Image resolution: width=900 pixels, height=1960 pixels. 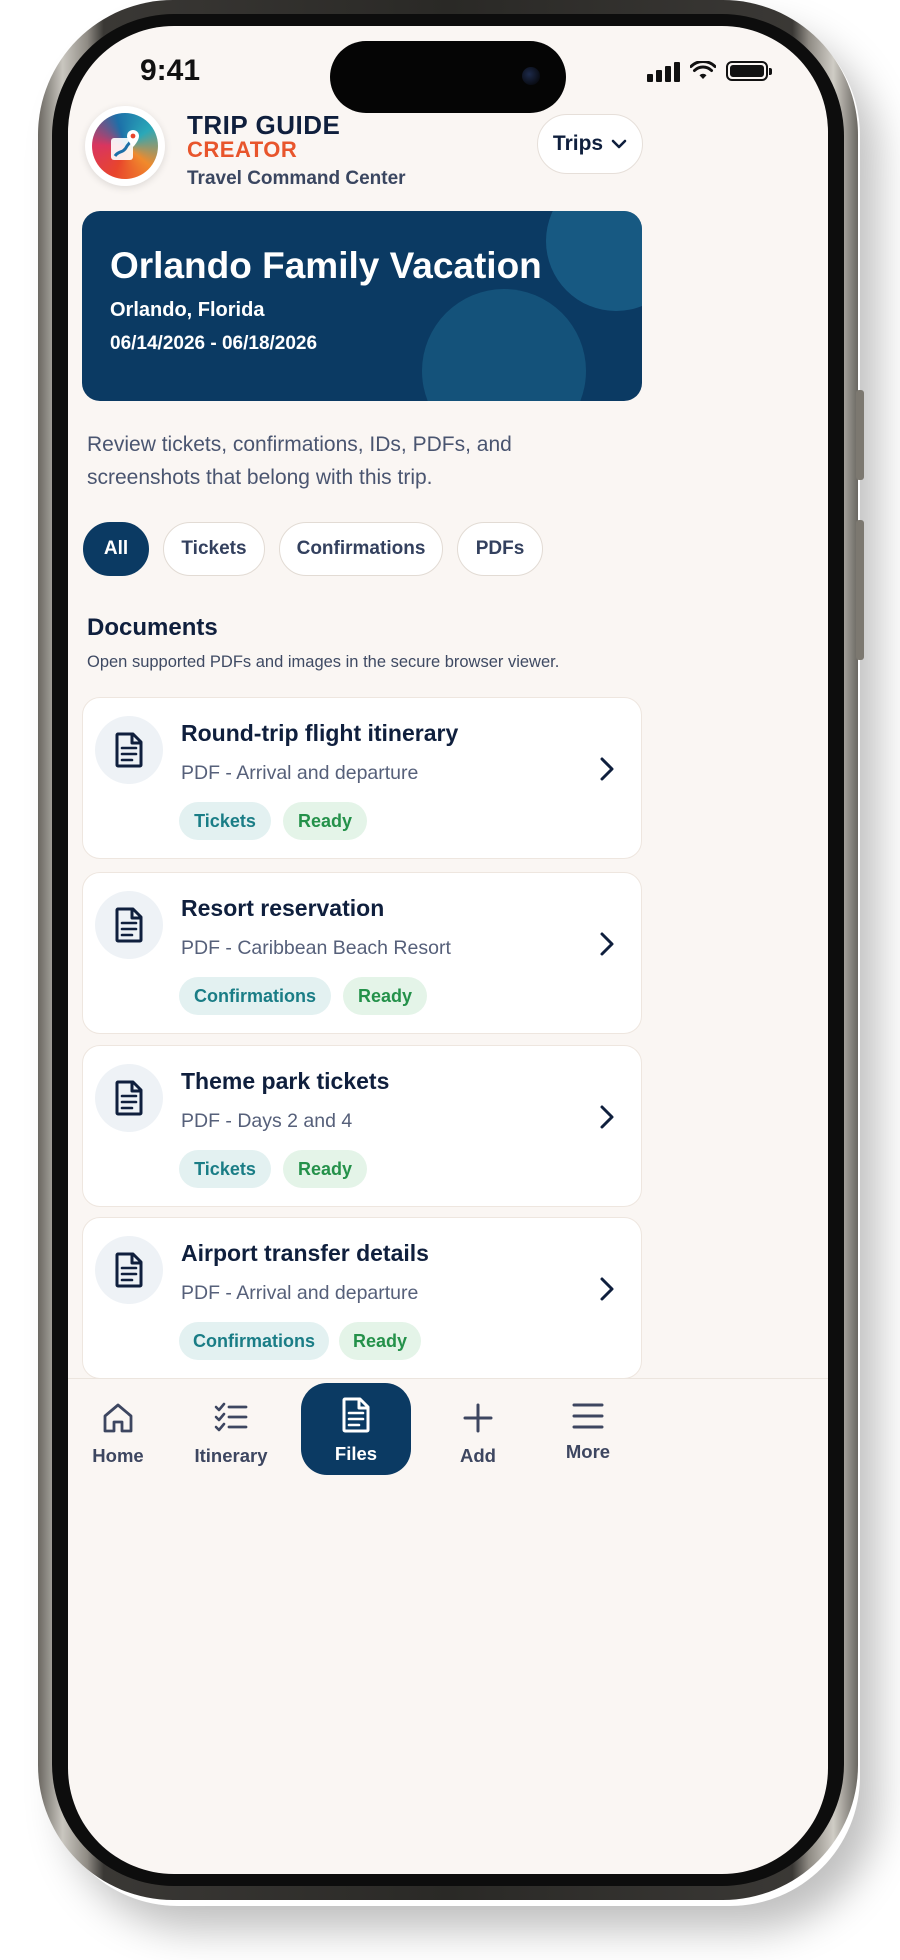 What do you see at coordinates (152, 627) in the screenshot?
I see `documents-heading: Documents` at bounding box center [152, 627].